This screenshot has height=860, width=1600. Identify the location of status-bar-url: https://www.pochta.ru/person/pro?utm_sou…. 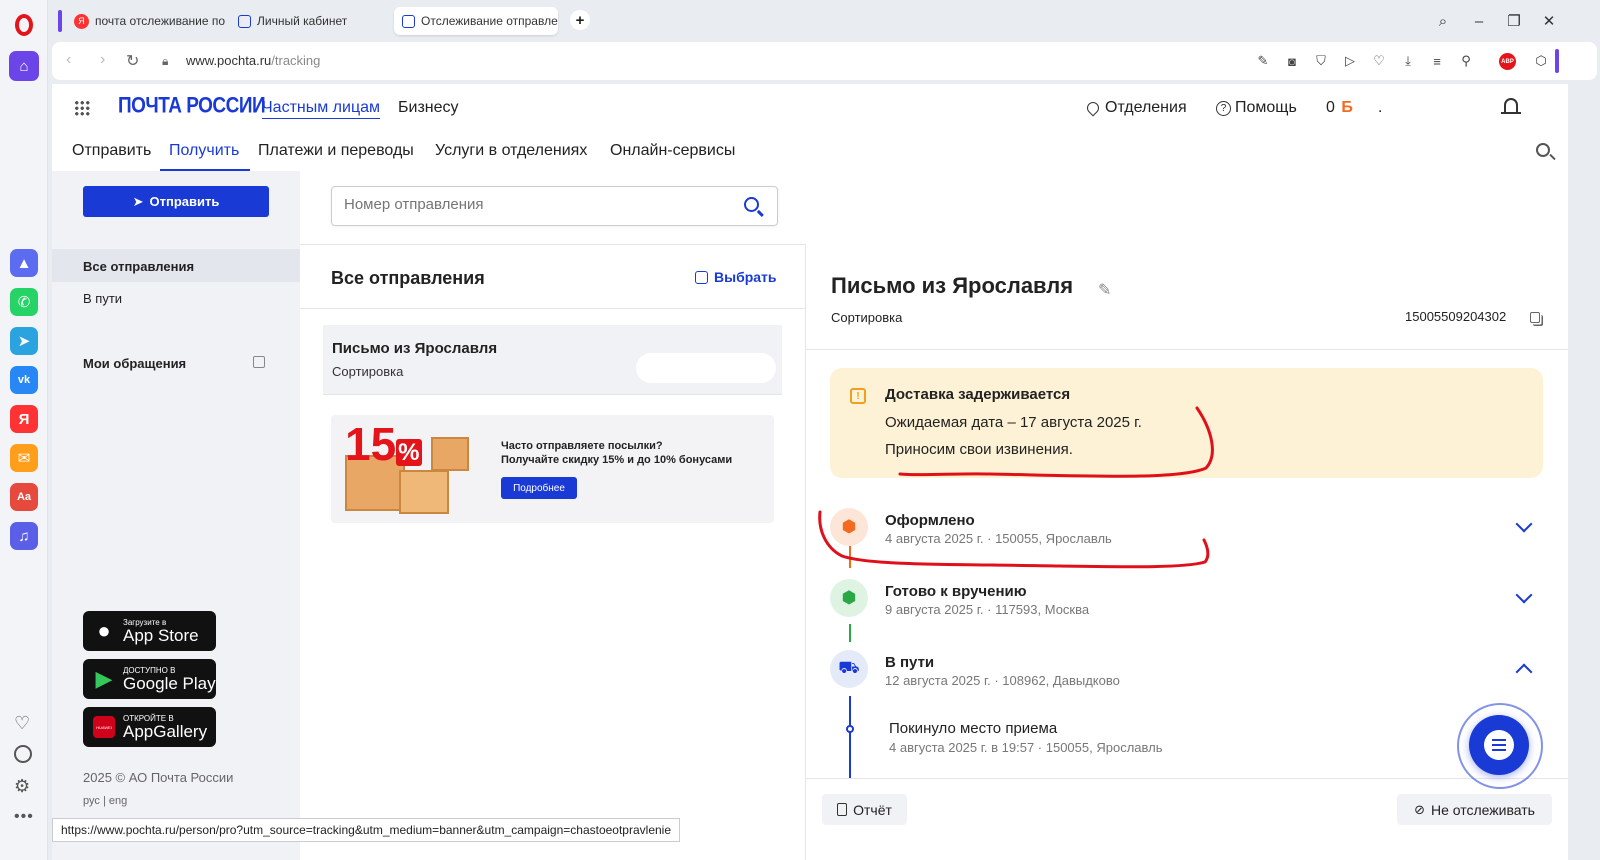
(366, 830).